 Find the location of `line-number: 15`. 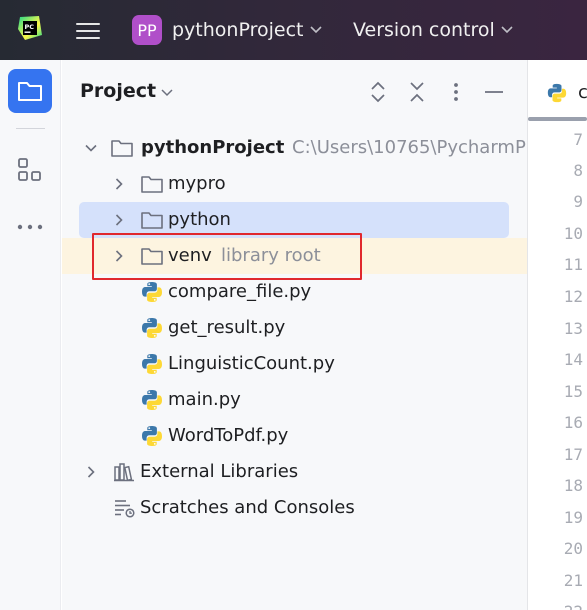

line-number: 15 is located at coordinates (573, 391).